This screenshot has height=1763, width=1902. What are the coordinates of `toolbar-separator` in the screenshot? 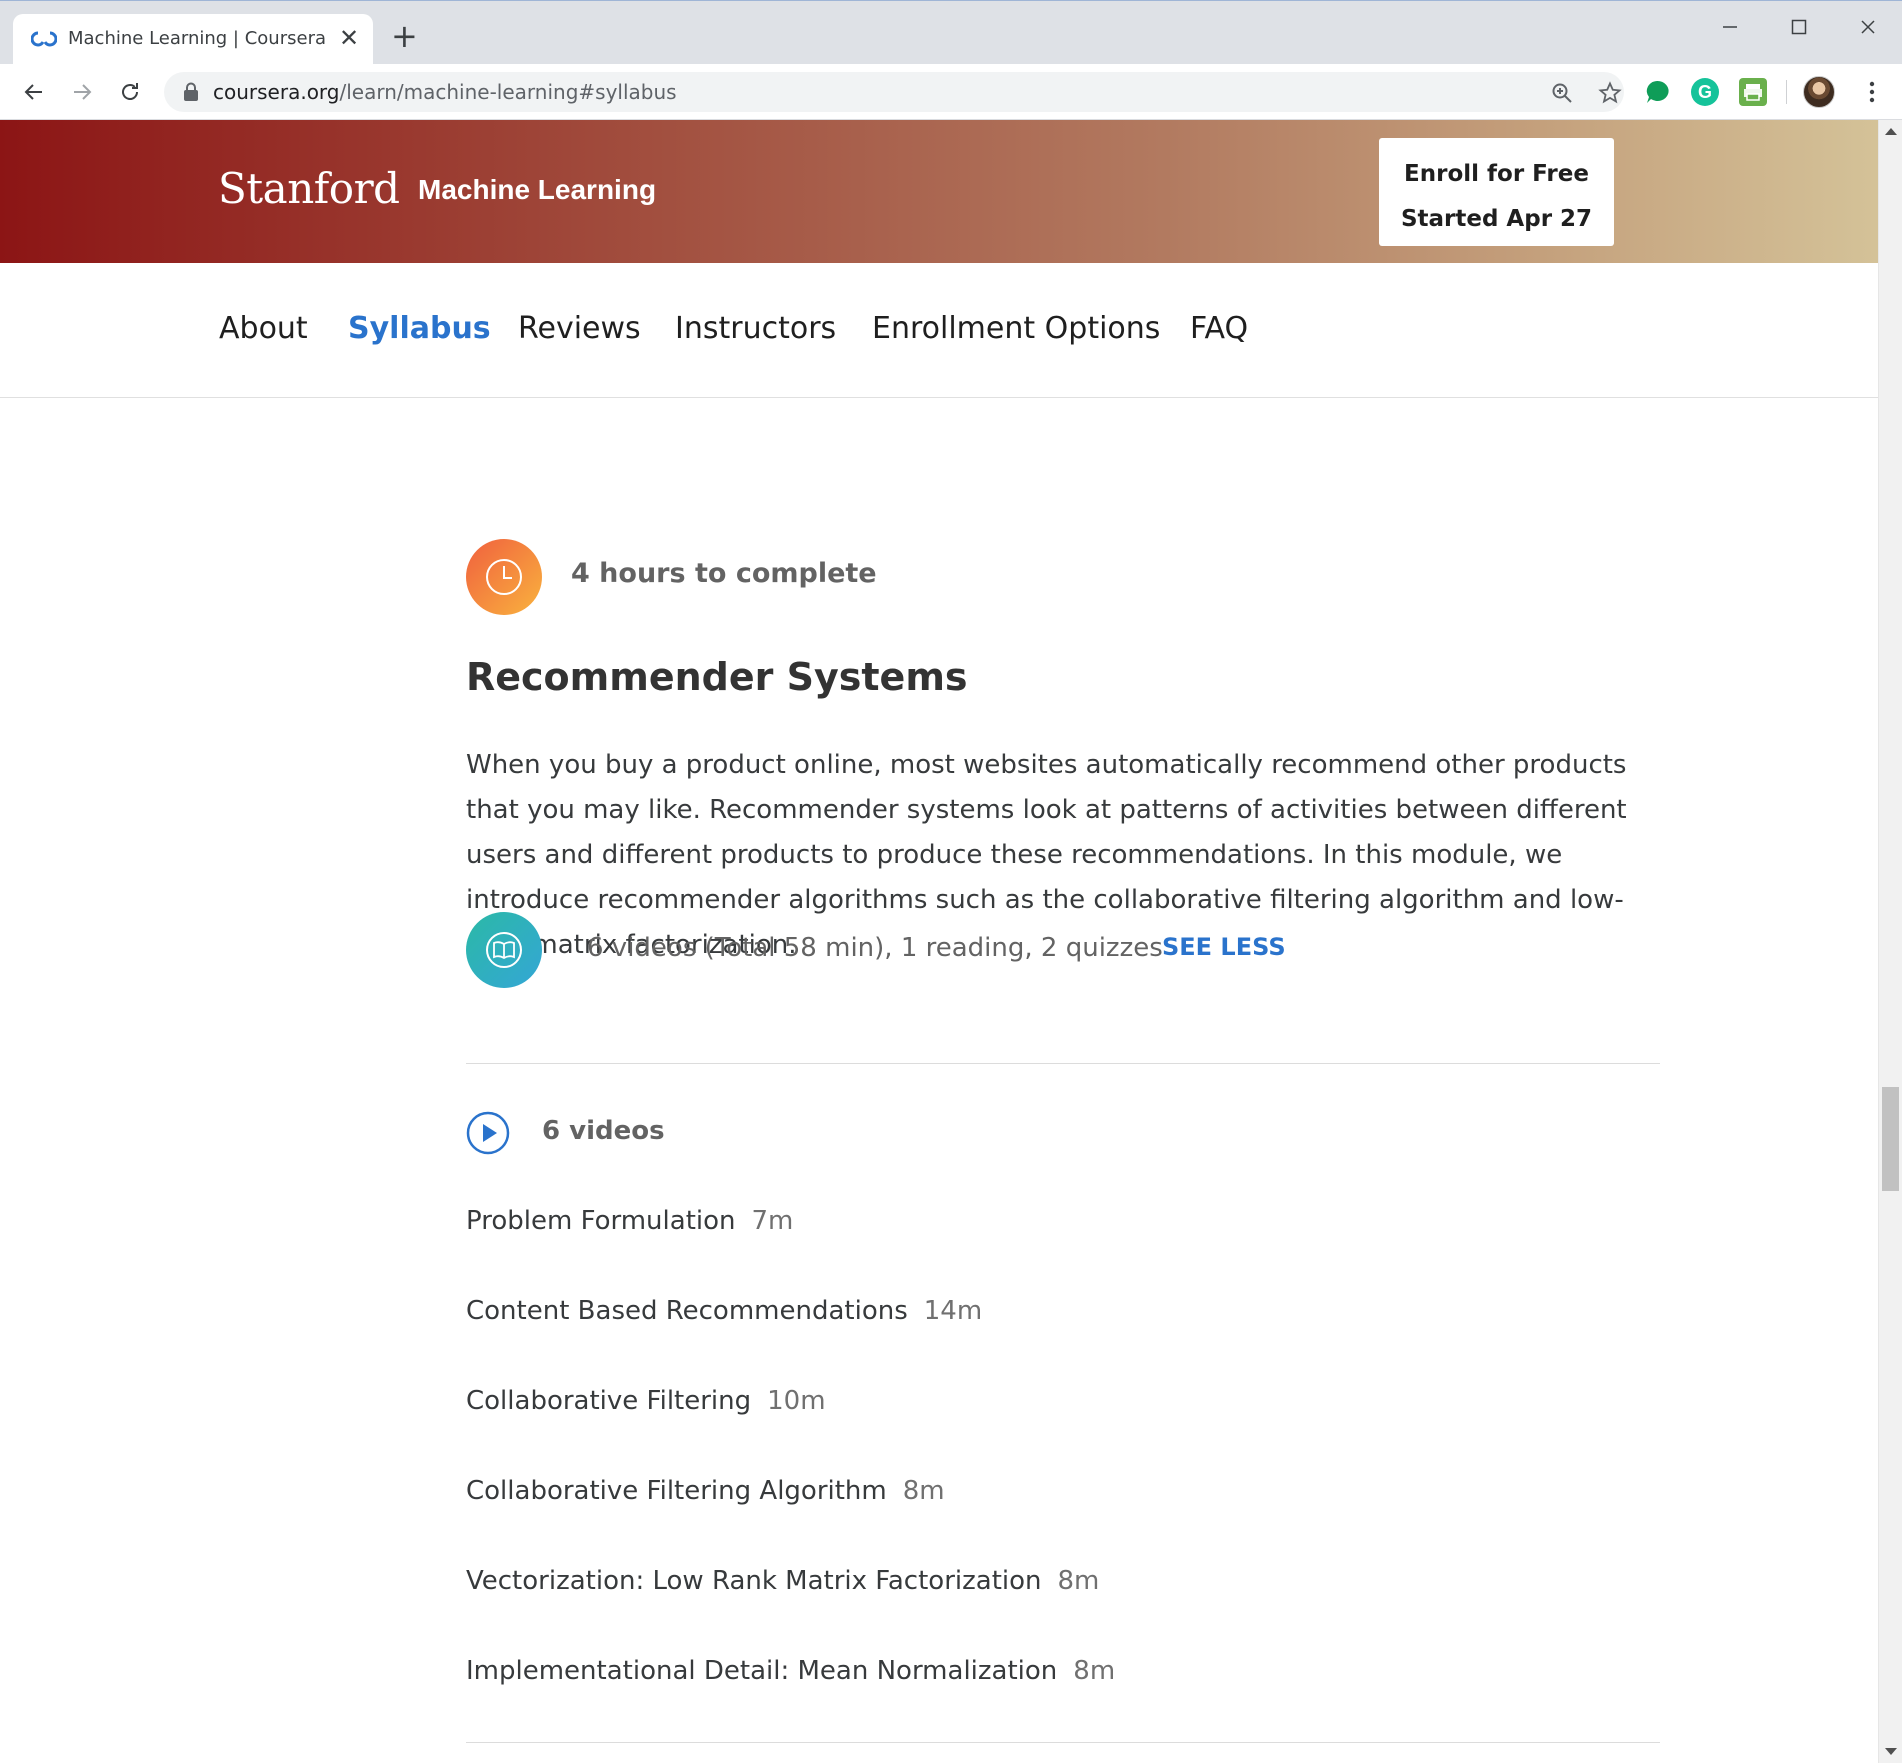 It's located at (1786, 92).